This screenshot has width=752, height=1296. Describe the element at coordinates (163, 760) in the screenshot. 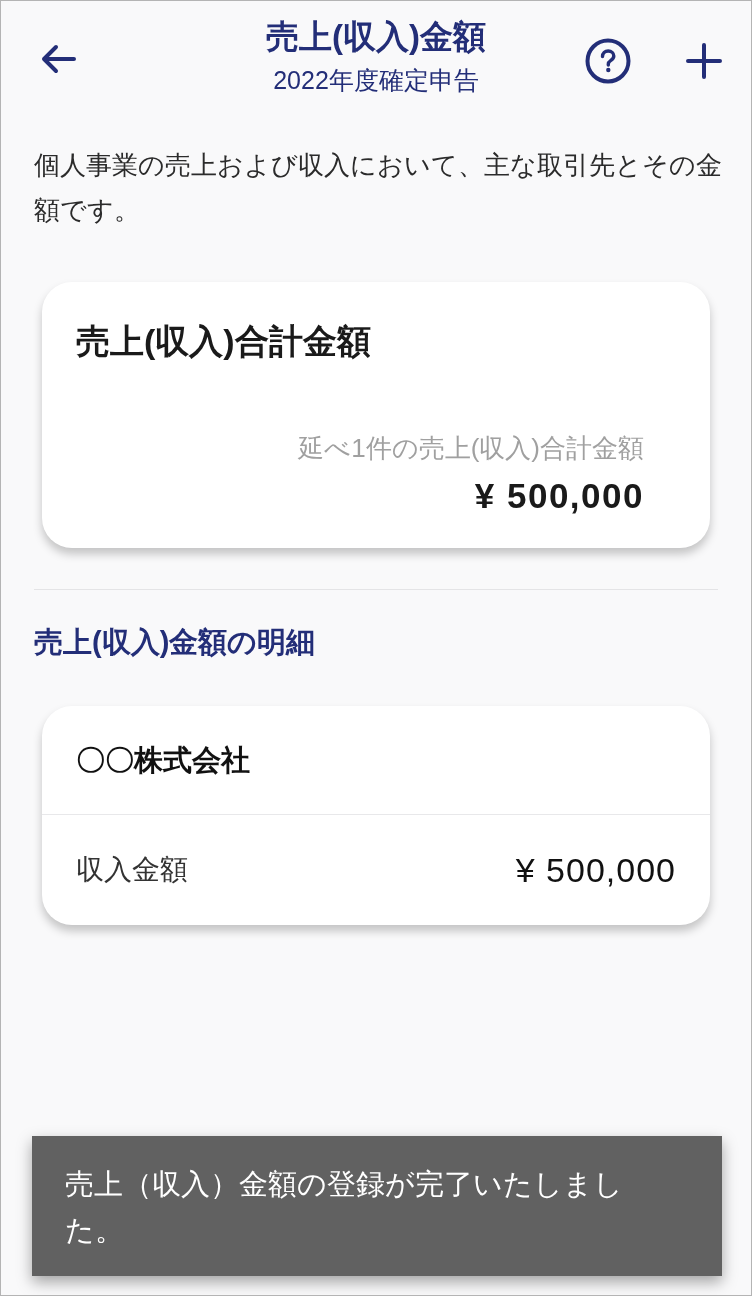

I see `client-name: 〇〇株式会社` at that location.